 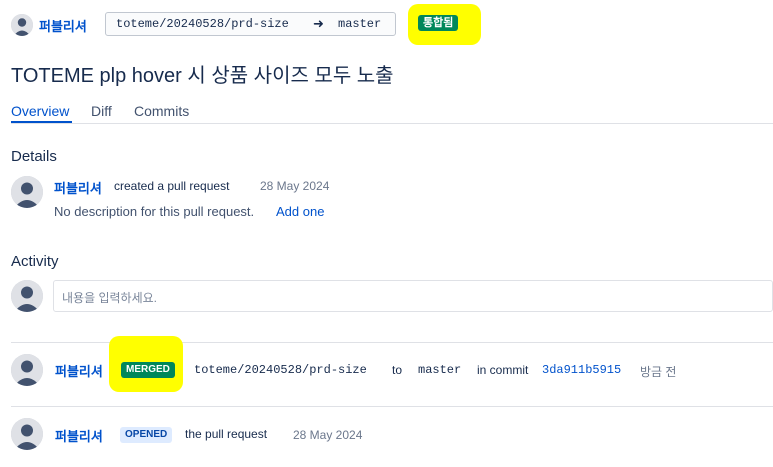 I want to click on details-author: 퍼블리셔, so click(x=78, y=187).